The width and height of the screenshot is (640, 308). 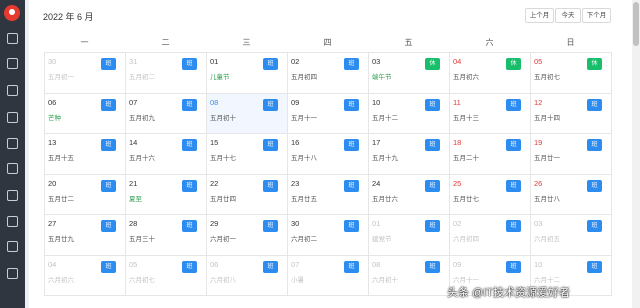 What do you see at coordinates (409, 113) in the screenshot?
I see `calendar-day-cell: 10 五月十二 班` at bounding box center [409, 113].